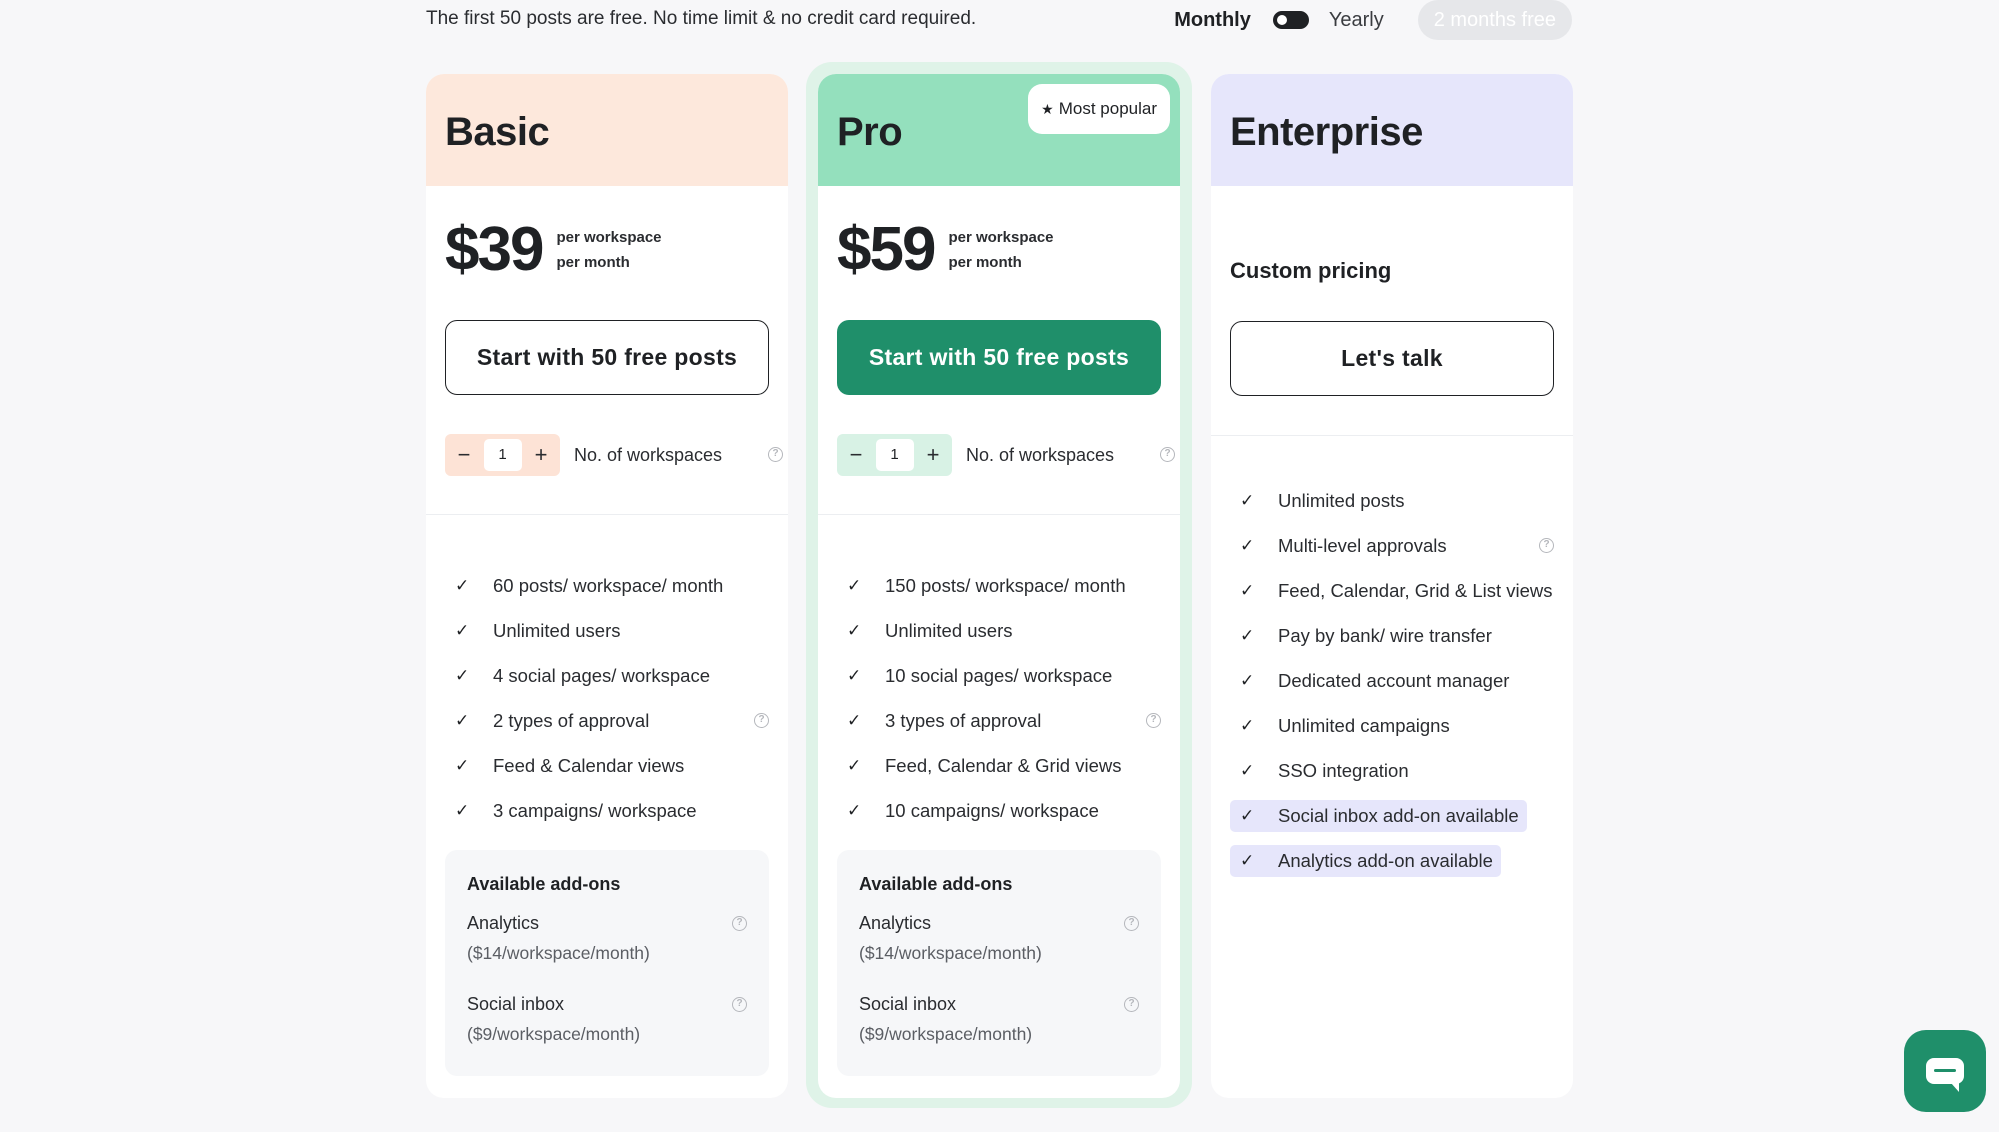 Image resolution: width=1999 pixels, height=1132 pixels. I want to click on feature-text: 10 campaigns/ workspace, so click(992, 810).